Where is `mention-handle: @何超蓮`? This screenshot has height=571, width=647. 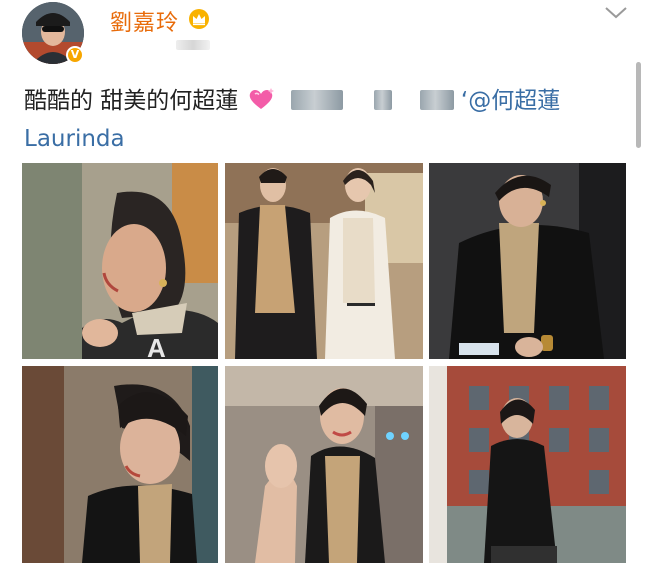
mention-handle: @何超蓮 is located at coordinates (514, 101).